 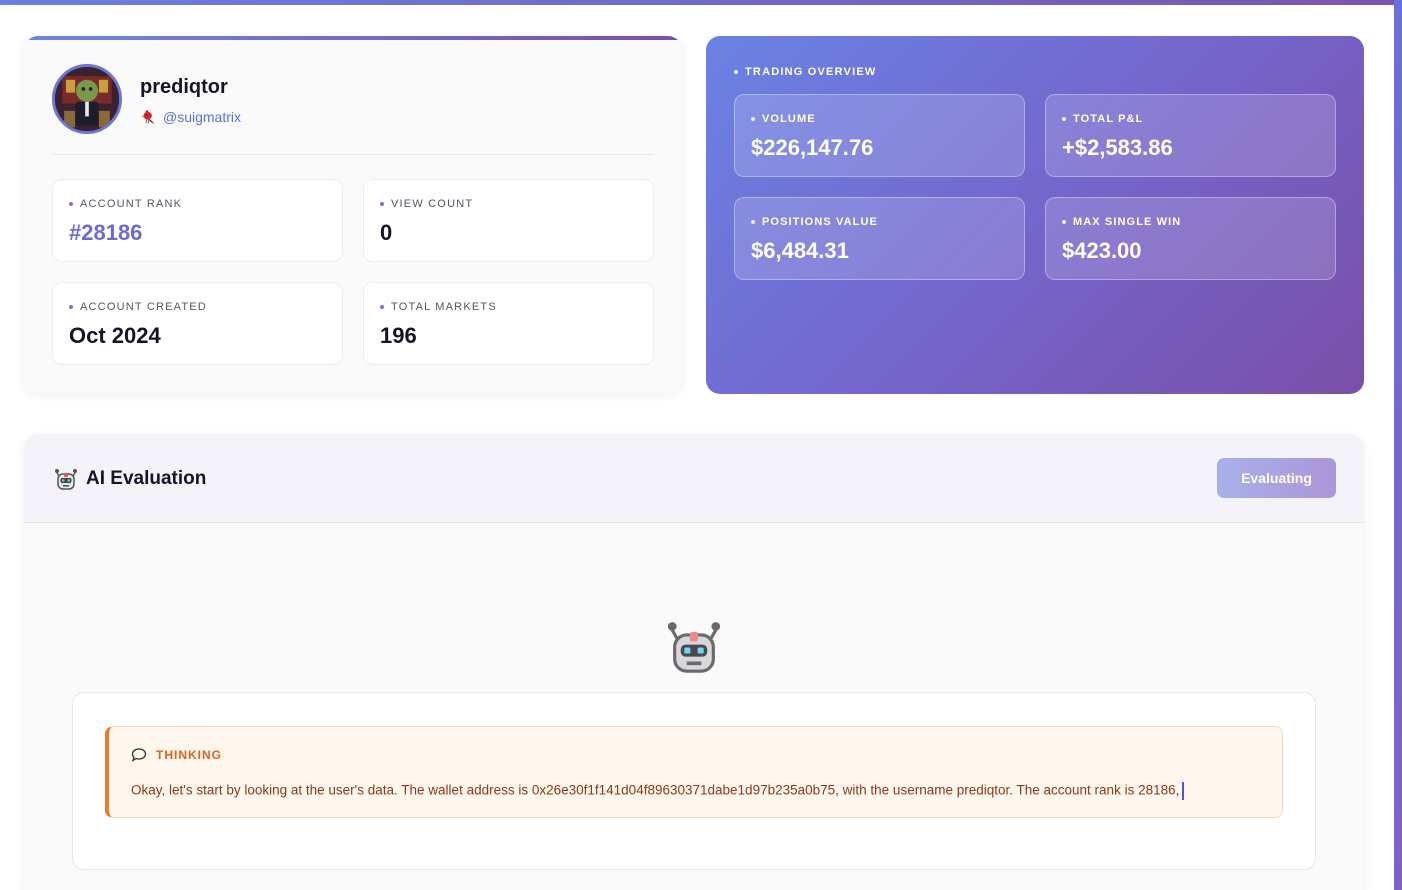 I want to click on profile-handle-text: @suigmatrix, so click(x=202, y=117).